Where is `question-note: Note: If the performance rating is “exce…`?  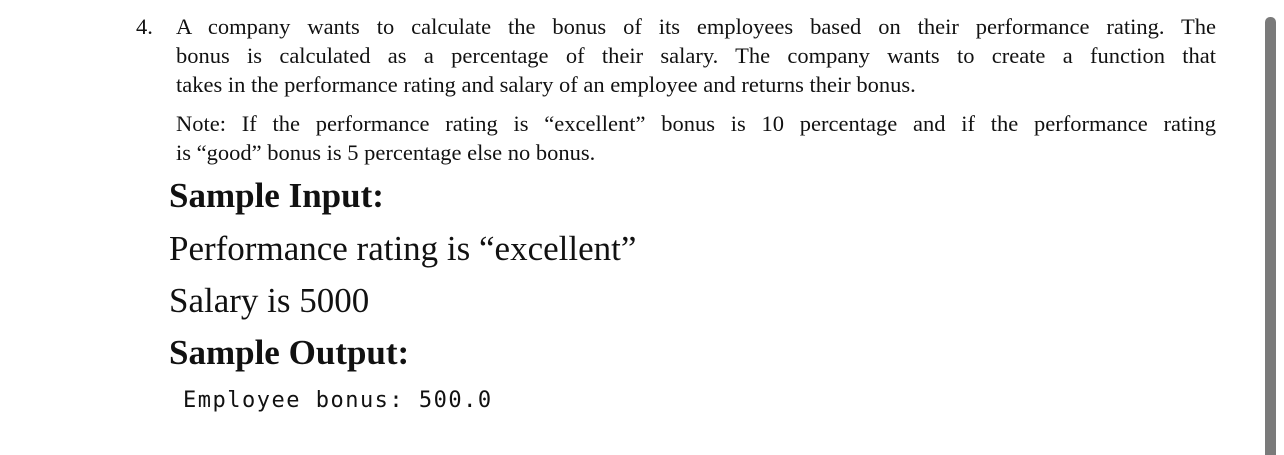
question-note: Note: If the performance rating is “exce… is located at coordinates (696, 138).